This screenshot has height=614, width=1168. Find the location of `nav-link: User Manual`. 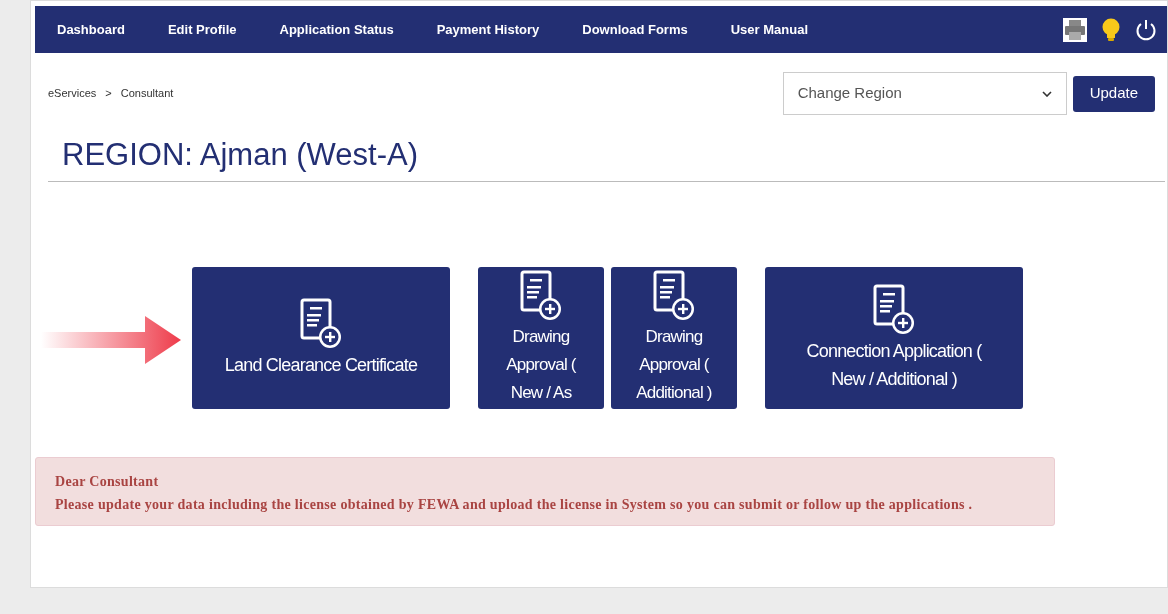

nav-link: User Manual is located at coordinates (769, 29).